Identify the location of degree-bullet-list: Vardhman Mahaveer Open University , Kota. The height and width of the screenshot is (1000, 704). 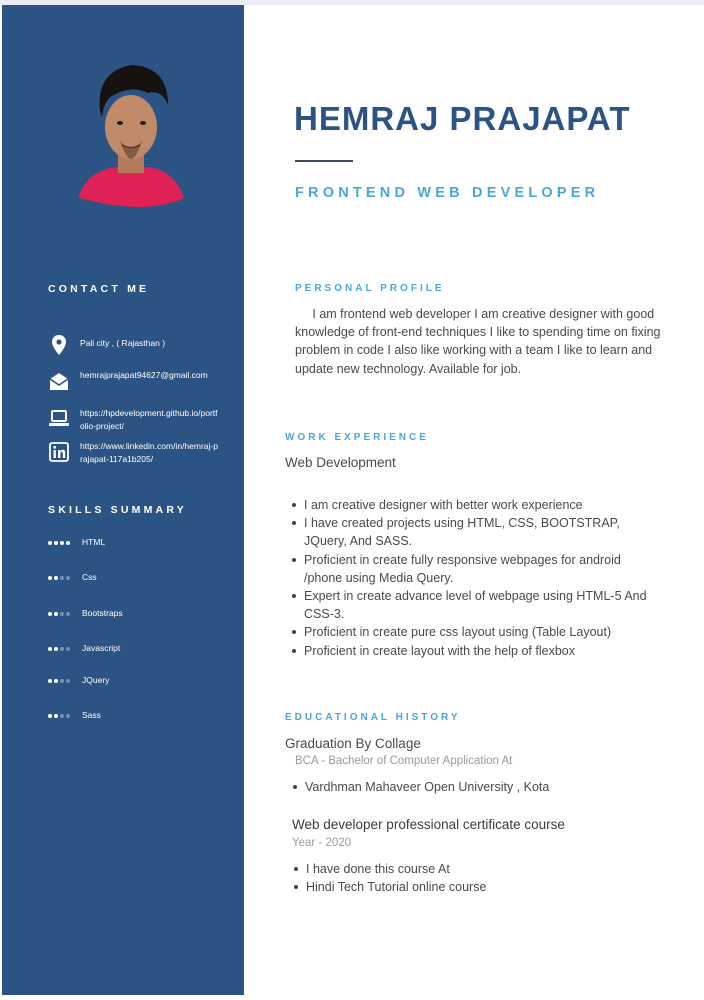
(476, 787).